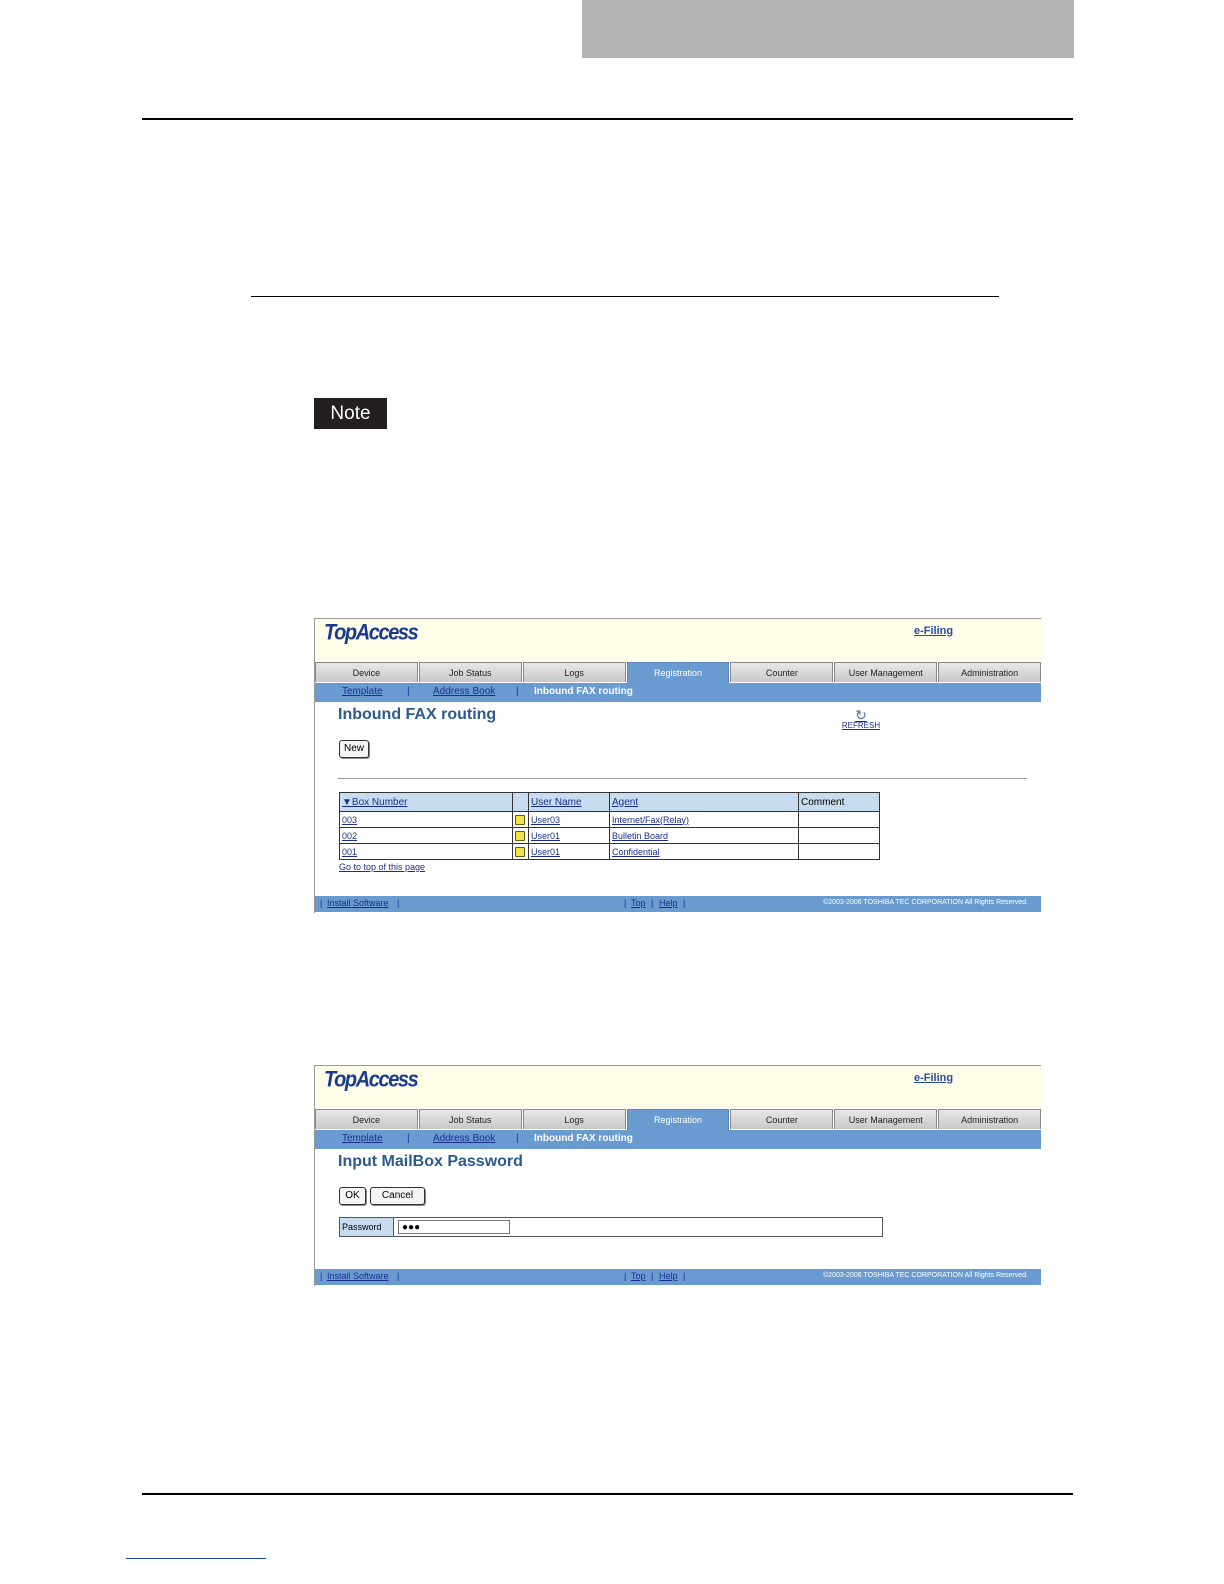  I want to click on agent-link: Bulletin Board, so click(640, 836).